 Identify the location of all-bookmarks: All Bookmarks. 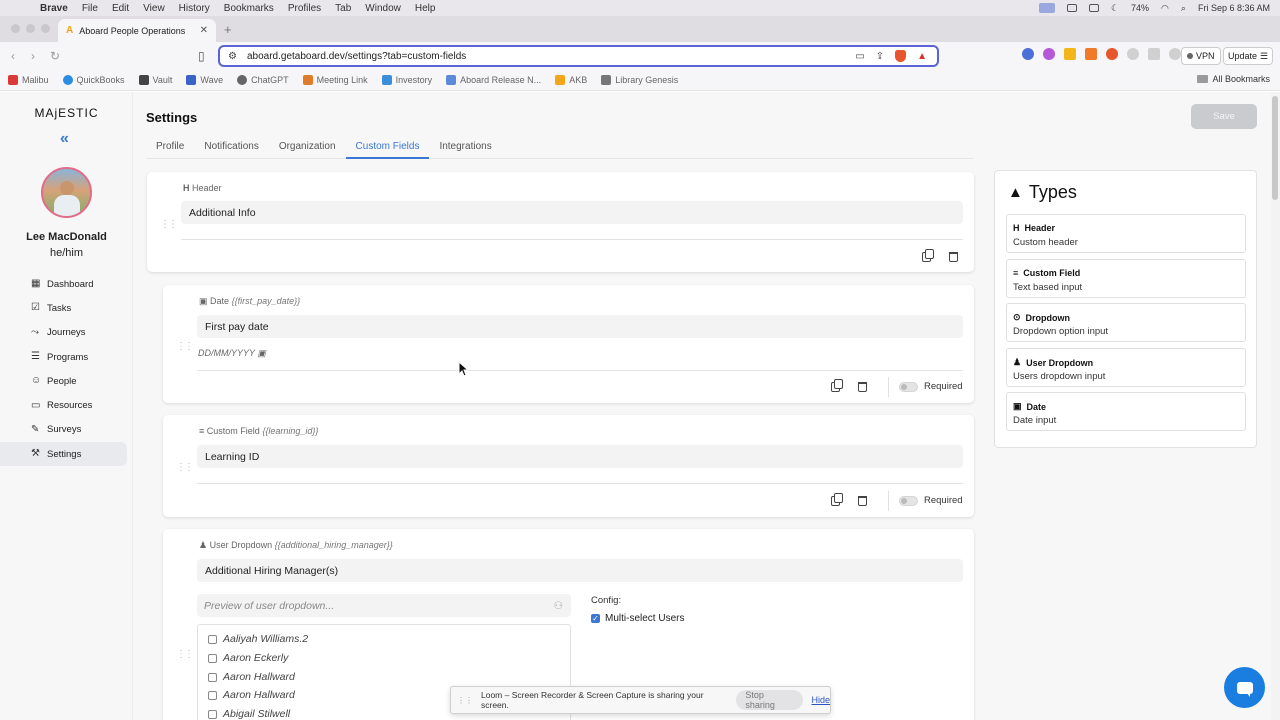
(1233, 79).